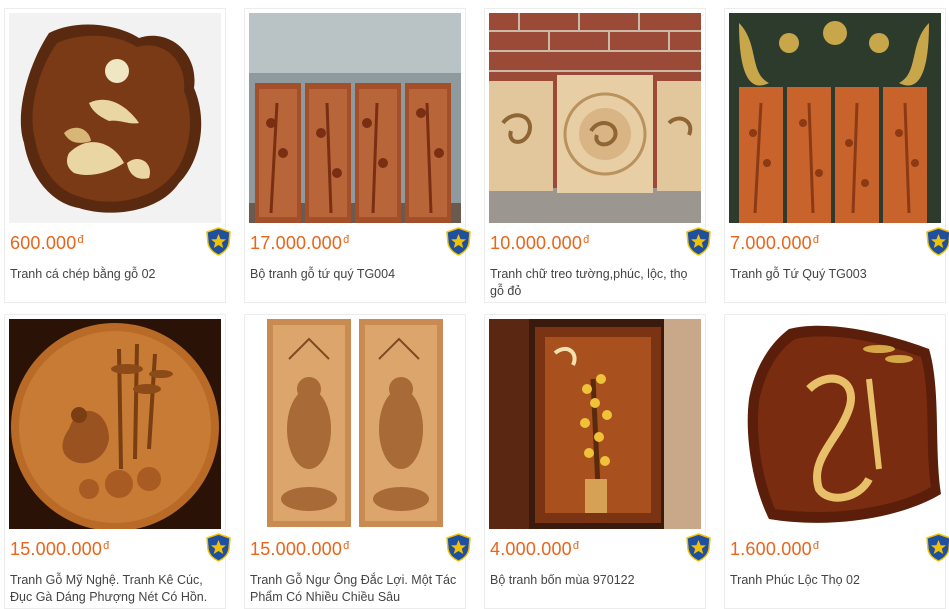 This screenshot has width=949, height=609. What do you see at coordinates (835, 118) in the screenshot?
I see `product-image-four-seasons-tg003` at bounding box center [835, 118].